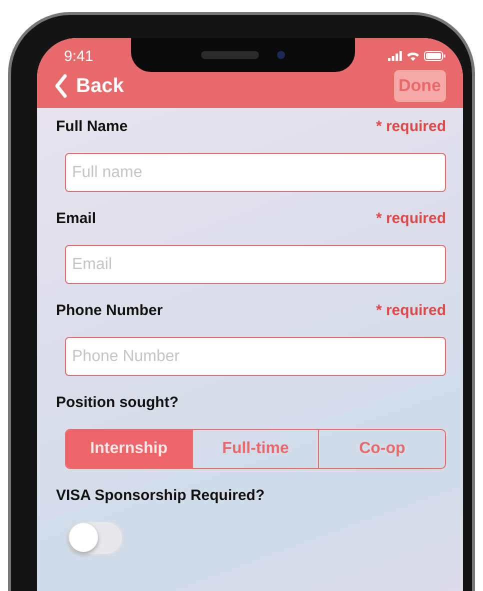 This screenshot has height=591, width=483. I want to click on field-label: Phone Number, so click(109, 310).